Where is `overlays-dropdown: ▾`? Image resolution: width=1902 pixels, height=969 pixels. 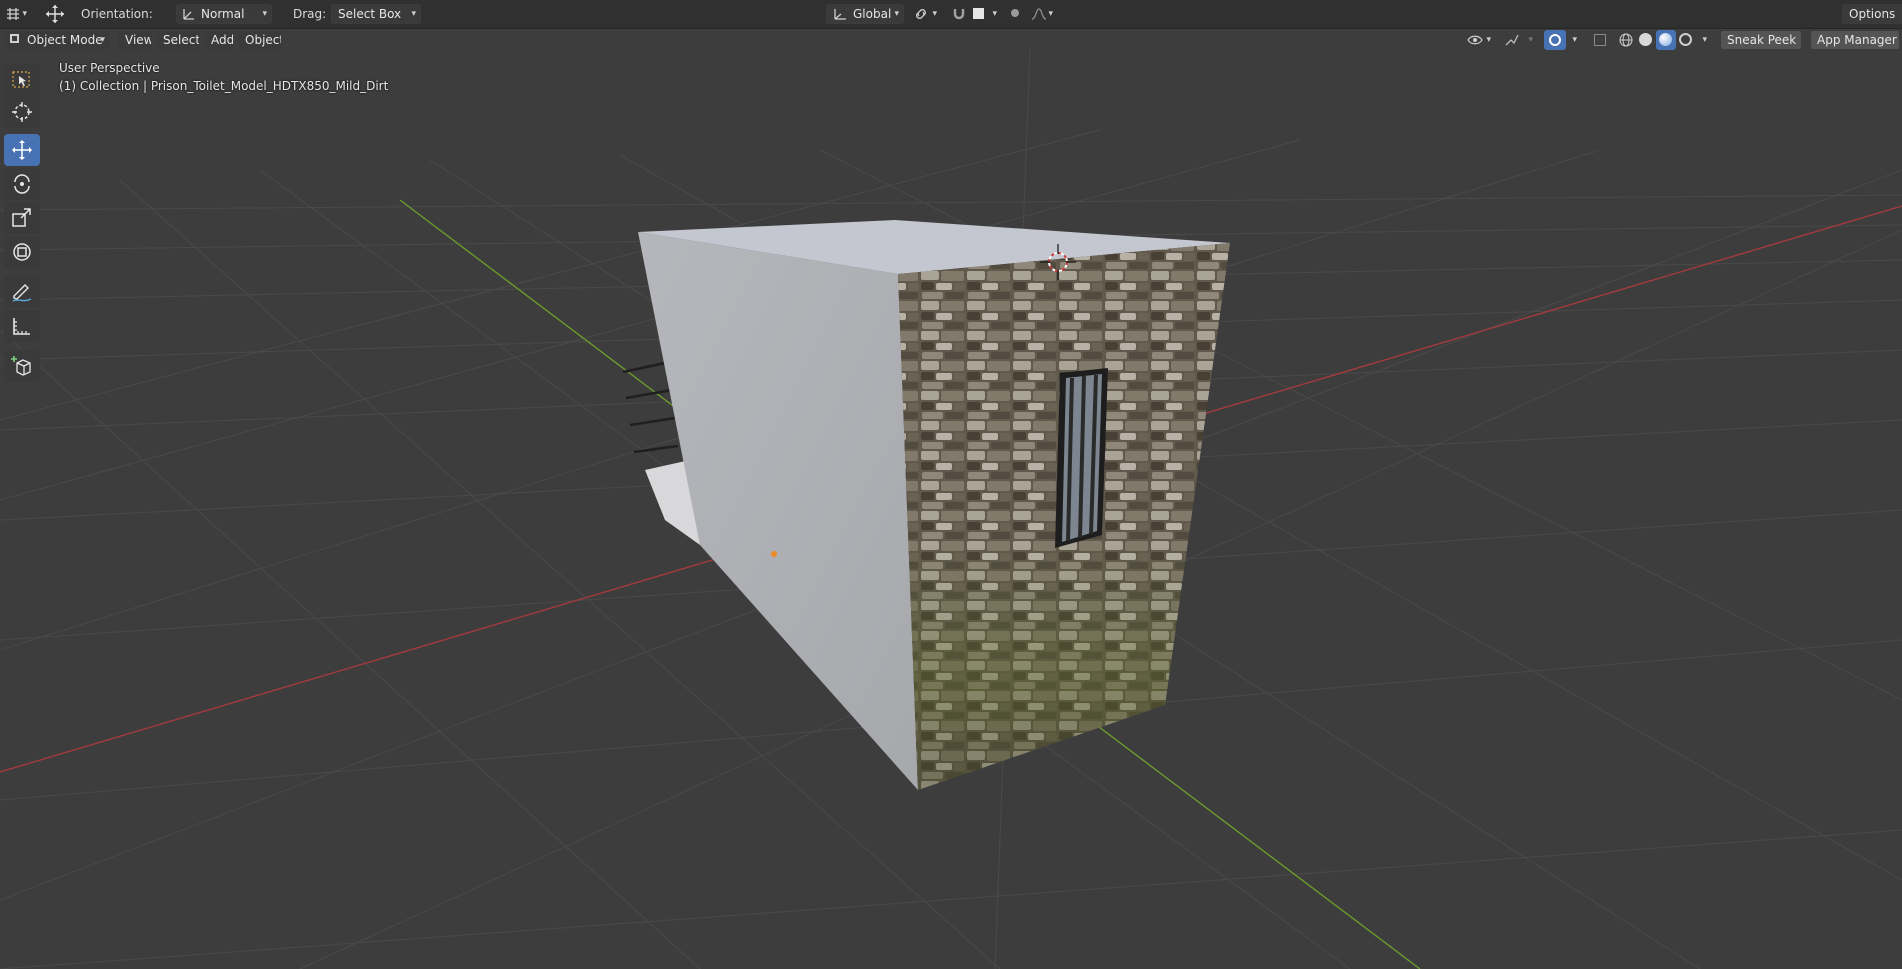 overlays-dropdown: ▾ is located at coordinates (1574, 40).